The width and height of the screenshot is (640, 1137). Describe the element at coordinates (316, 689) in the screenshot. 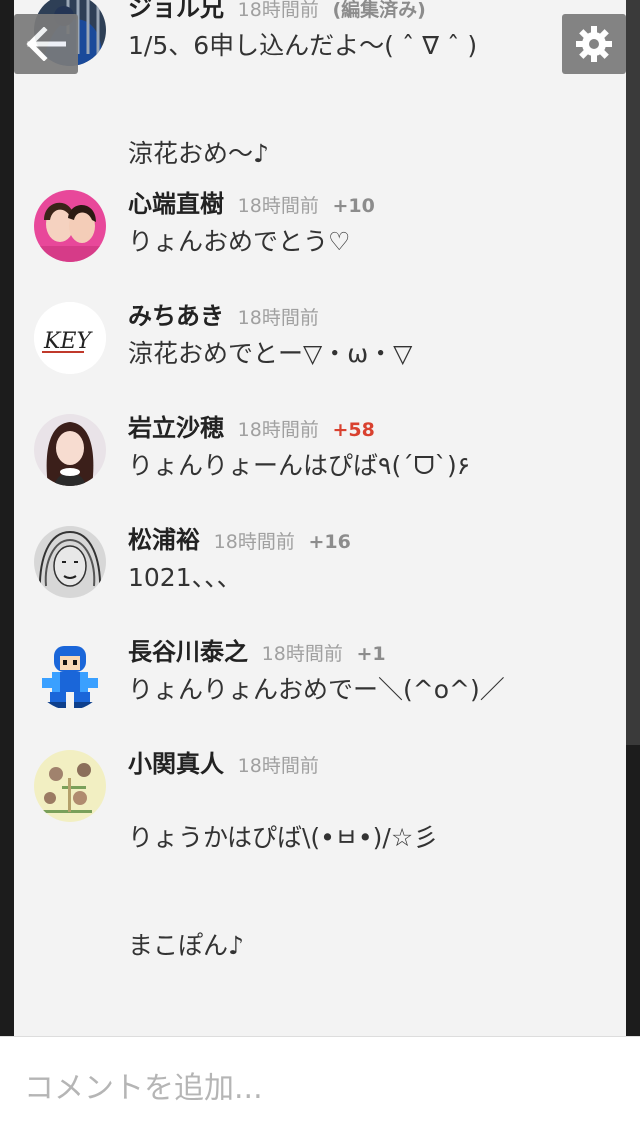

I see `comment-text: りょんりょんおめでー＼(^o^)／` at that location.